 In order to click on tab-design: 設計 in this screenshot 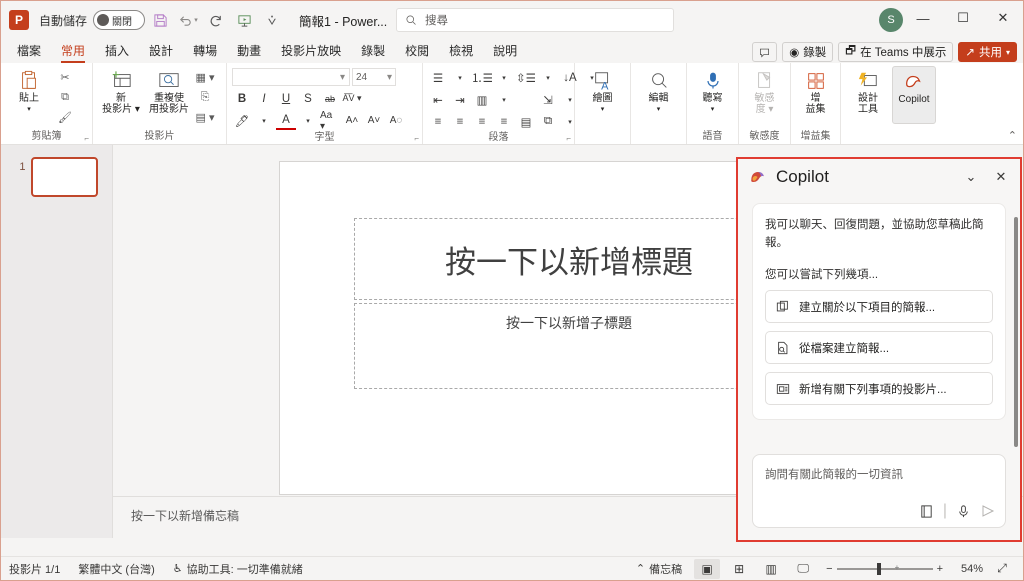, I will do `click(161, 51)`.